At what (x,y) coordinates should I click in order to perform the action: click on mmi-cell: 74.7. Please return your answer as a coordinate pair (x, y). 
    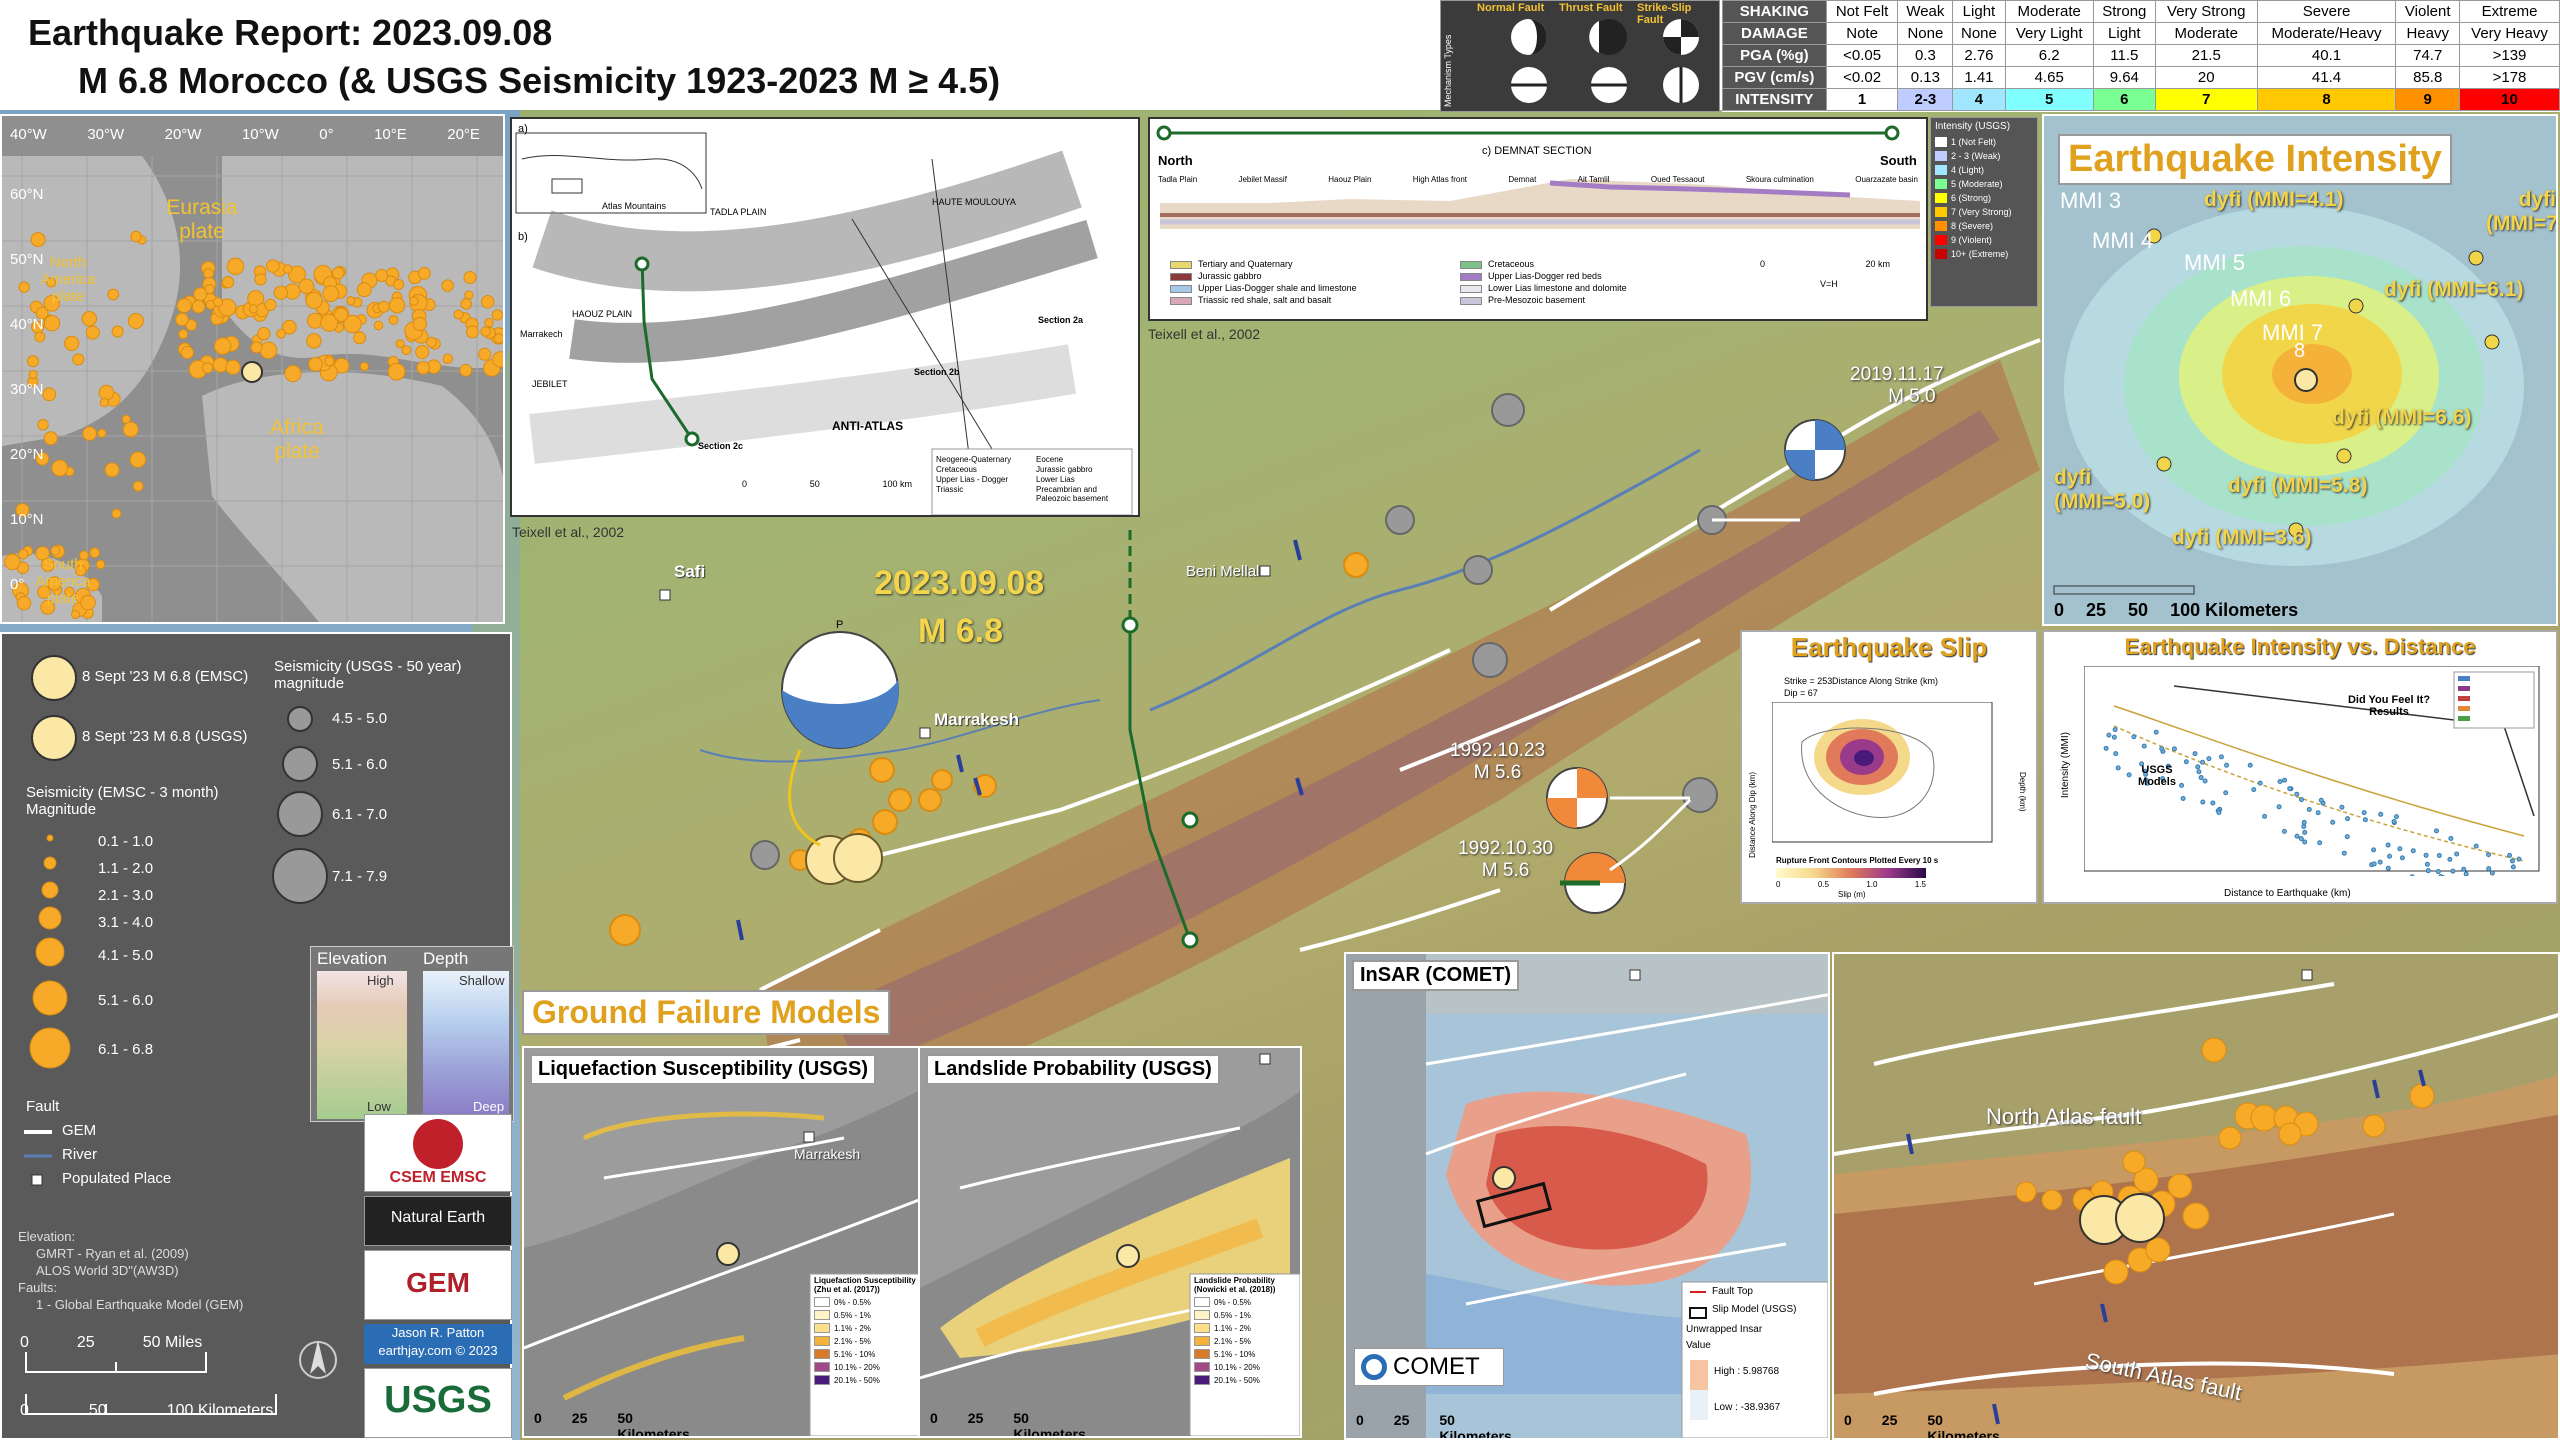
    Looking at the image, I should click on (2428, 55).